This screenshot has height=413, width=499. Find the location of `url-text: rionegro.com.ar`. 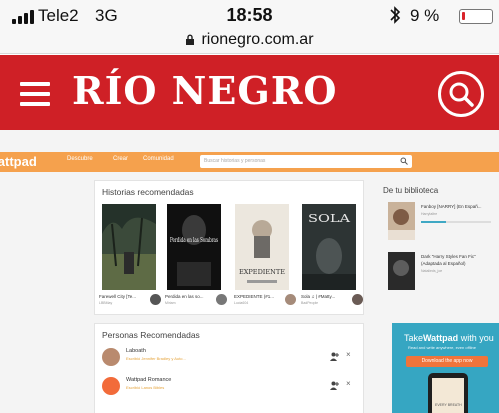

url-text: rionegro.com.ar is located at coordinates (257, 39).